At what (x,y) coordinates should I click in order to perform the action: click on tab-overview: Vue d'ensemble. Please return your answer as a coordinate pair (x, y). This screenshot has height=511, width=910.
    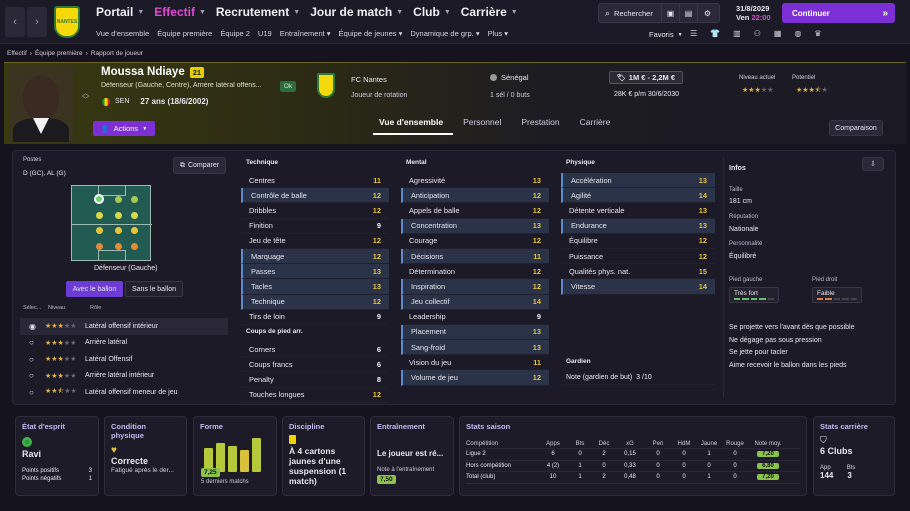
    Looking at the image, I should click on (411, 122).